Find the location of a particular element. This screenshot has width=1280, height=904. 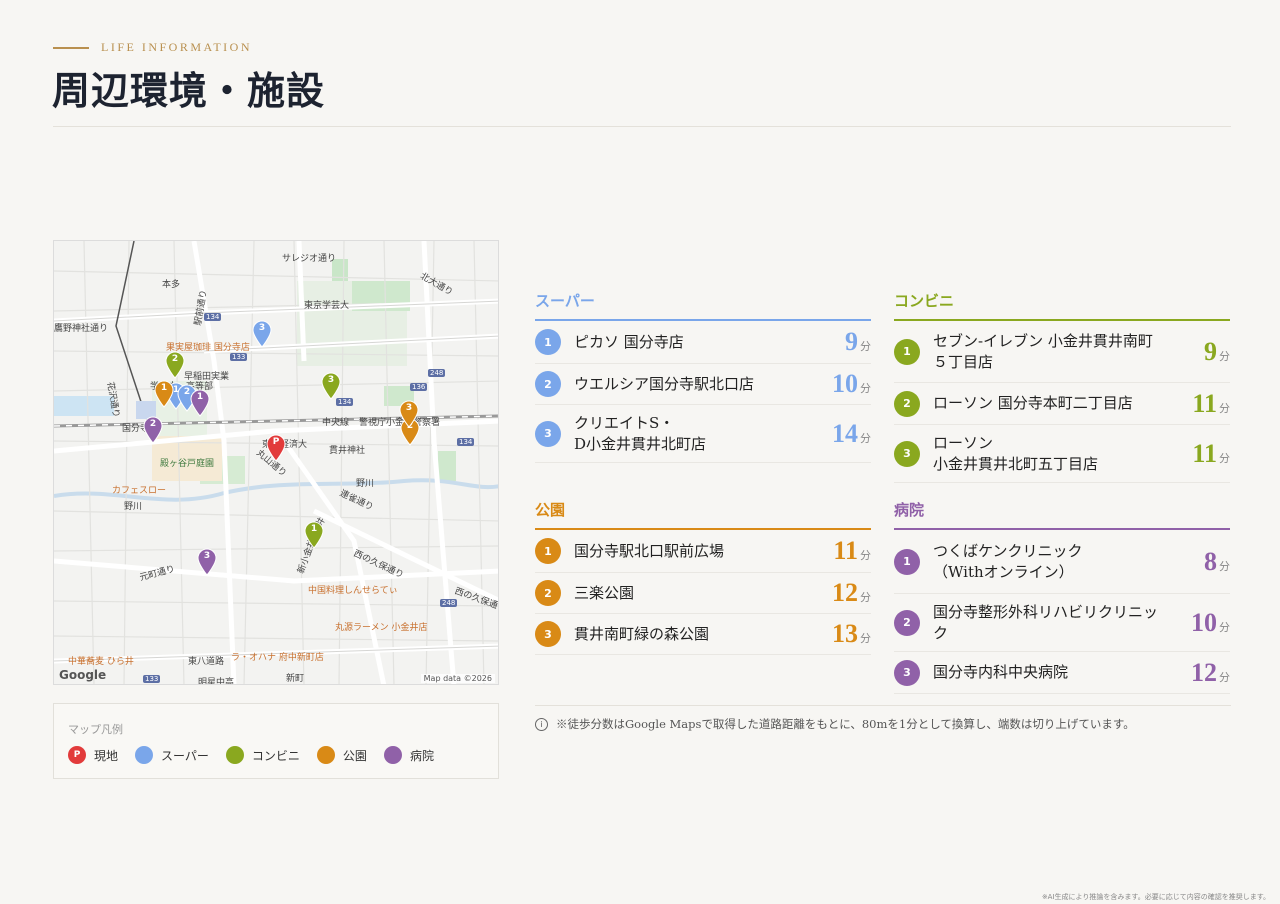

walk-time: 9分 is located at coordinates (858, 341).